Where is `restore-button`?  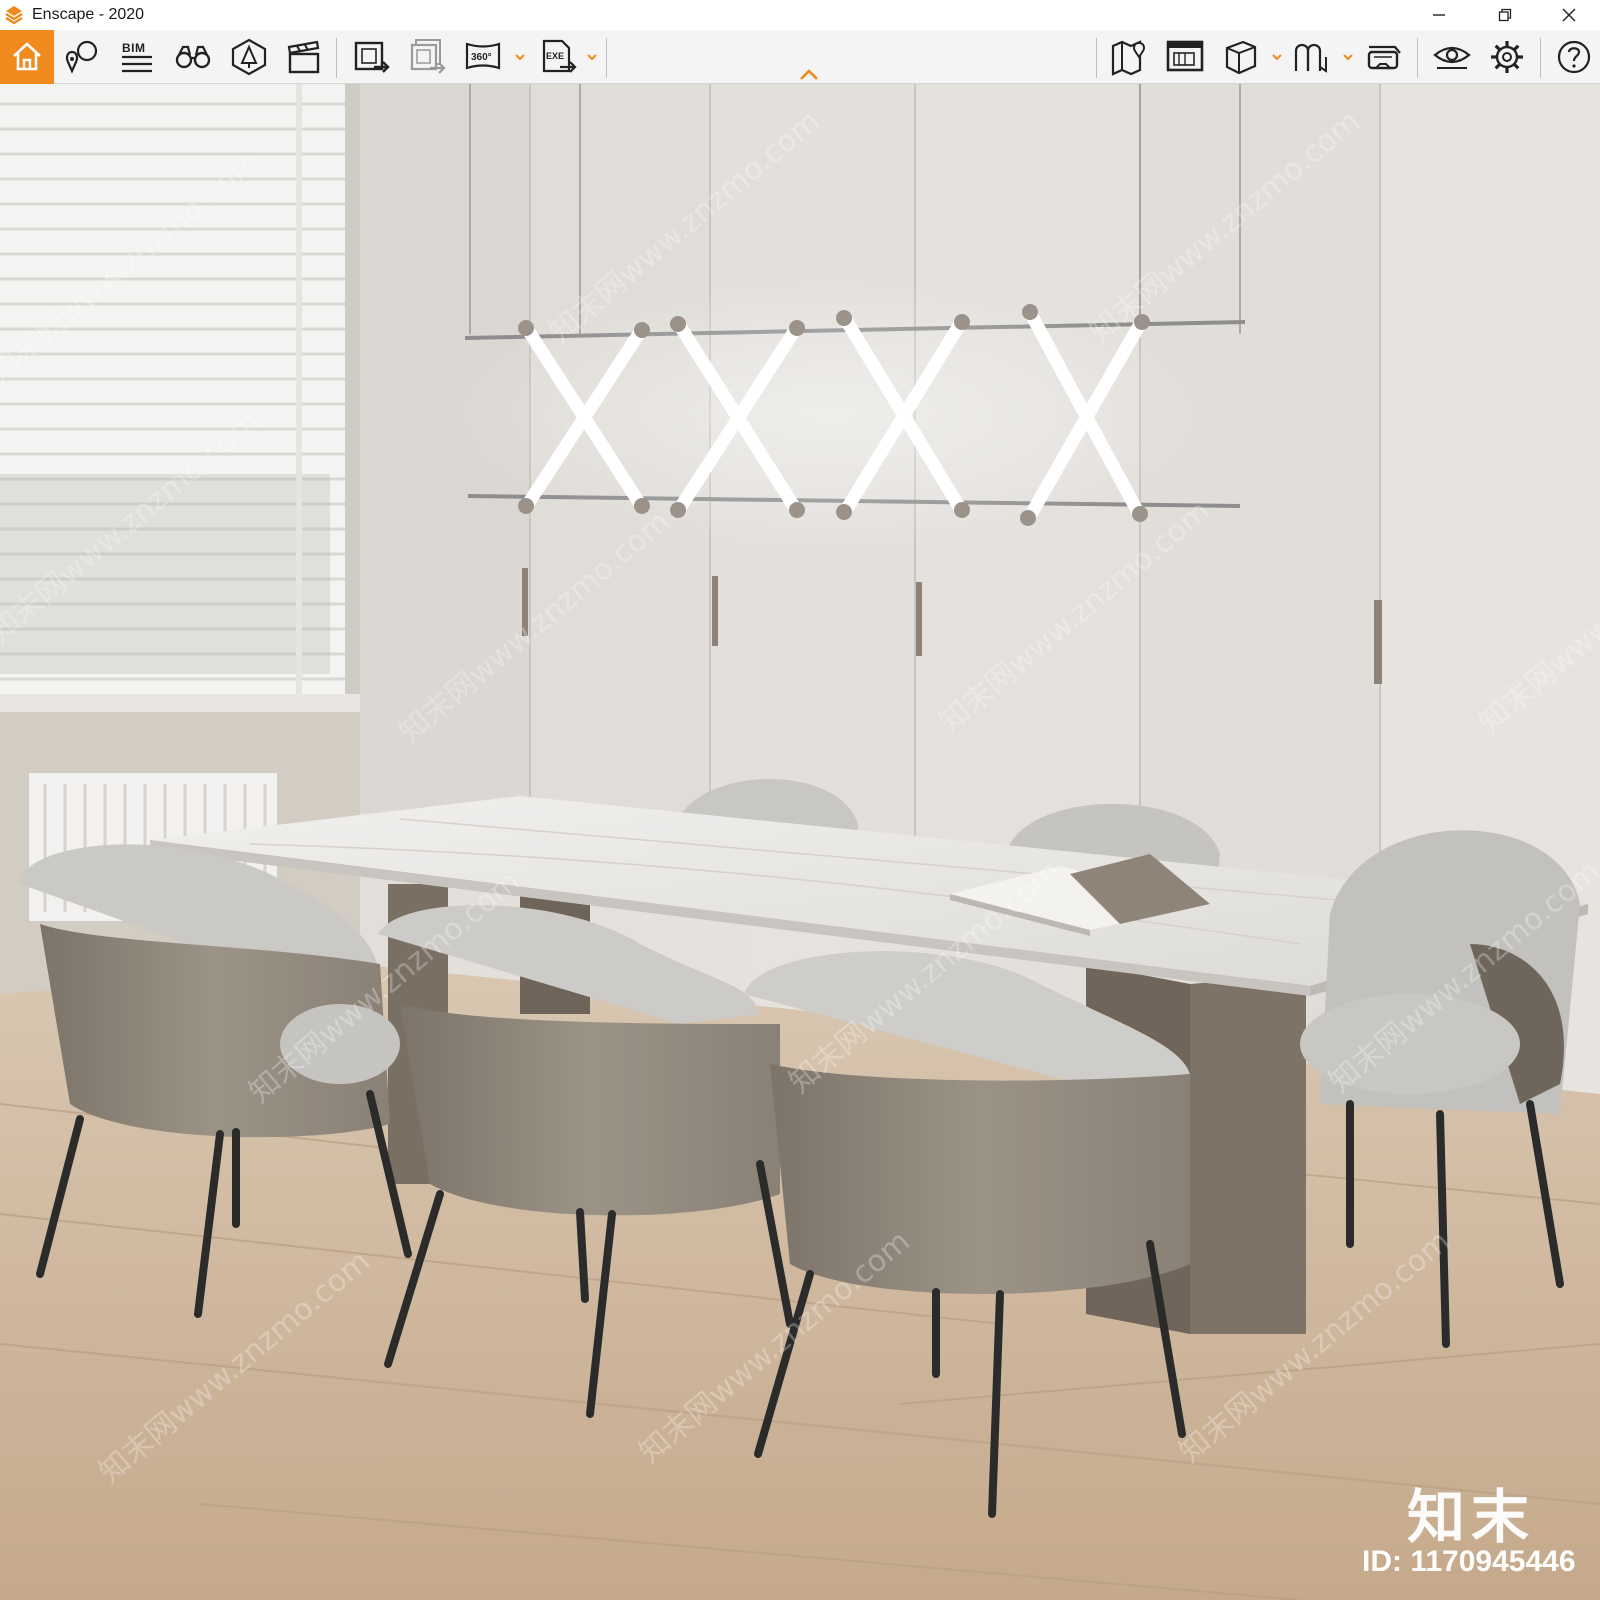
restore-button is located at coordinates (1505, 15).